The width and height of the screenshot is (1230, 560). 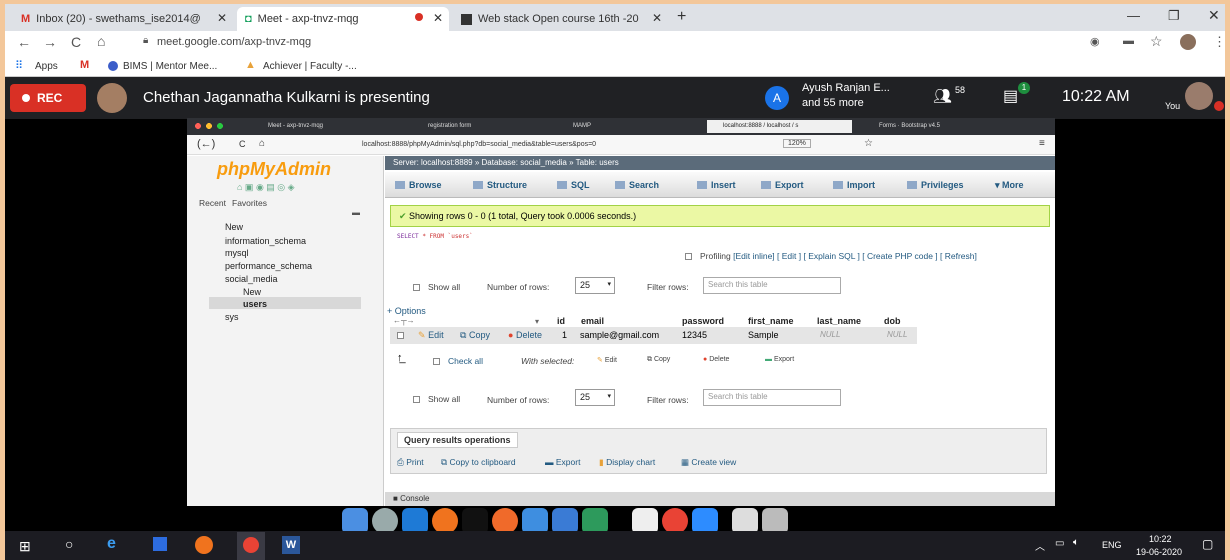 What do you see at coordinates (251, 279) in the screenshot?
I see `tree-social-media: social_media` at bounding box center [251, 279].